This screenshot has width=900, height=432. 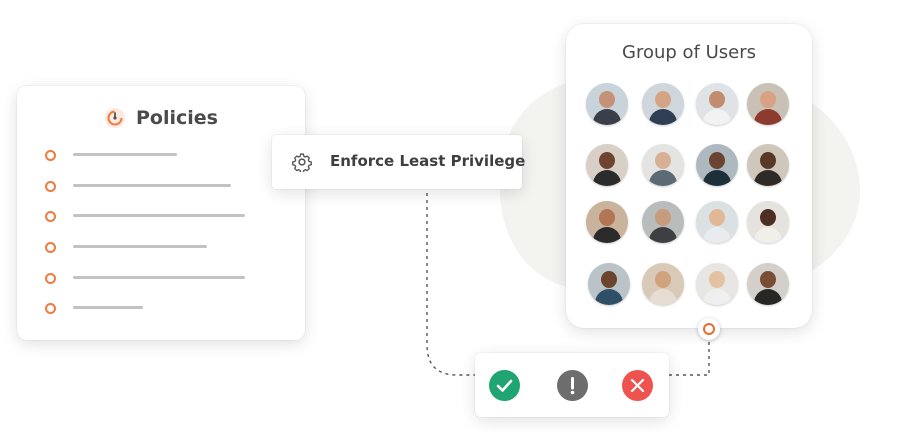 I want to click on gear-icon, so click(x=302, y=162).